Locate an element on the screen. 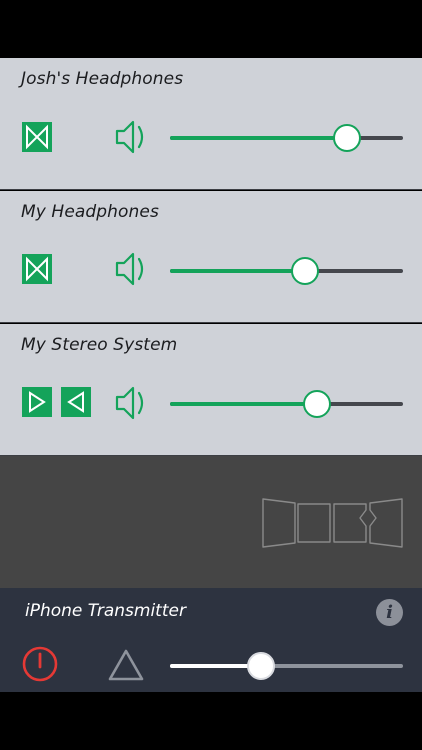  device-name: Josh's Headphones is located at coordinates (102, 79).